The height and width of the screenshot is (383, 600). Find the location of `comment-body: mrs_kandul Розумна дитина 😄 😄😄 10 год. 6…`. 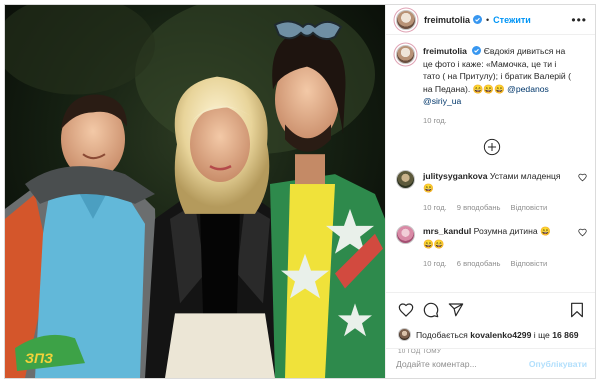

comment-body: mrs_kandul Розумна дитина 😄 😄😄 10 год. 6… is located at coordinates (505, 247).